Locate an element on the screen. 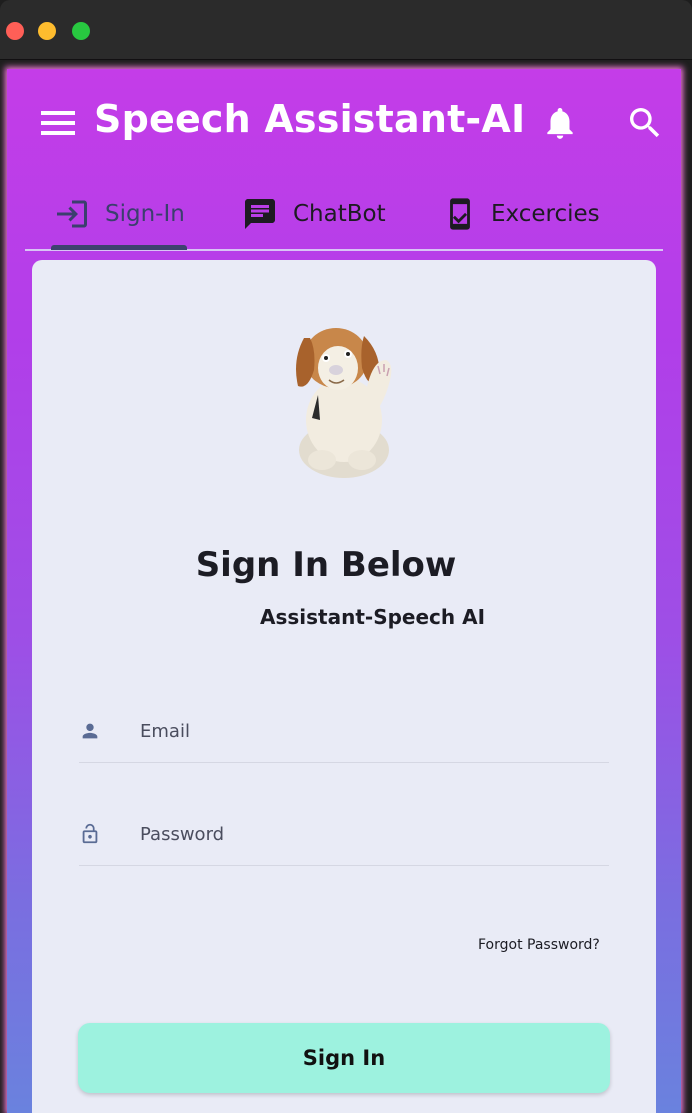  sign-in-button: Sign In is located at coordinates (344, 1058).